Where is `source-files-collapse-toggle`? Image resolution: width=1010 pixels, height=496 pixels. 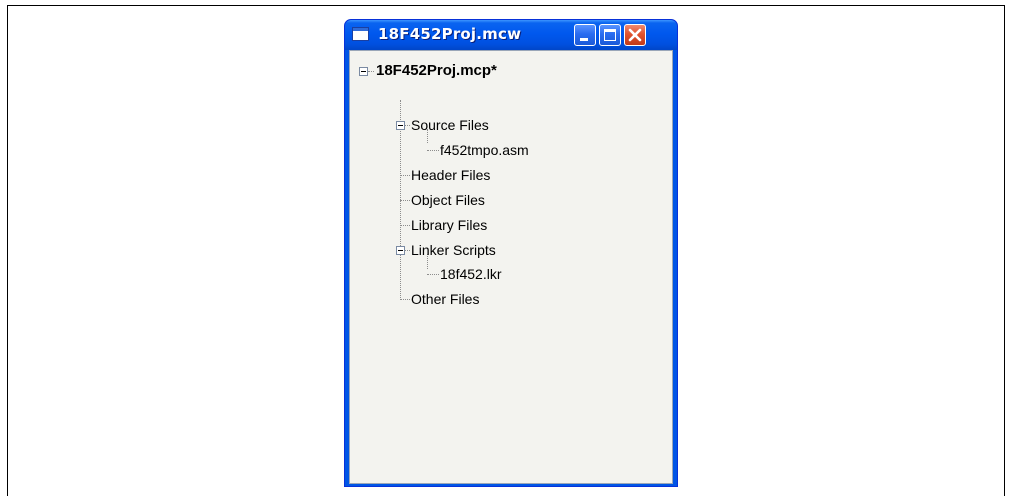
source-files-collapse-toggle is located at coordinates (400, 125).